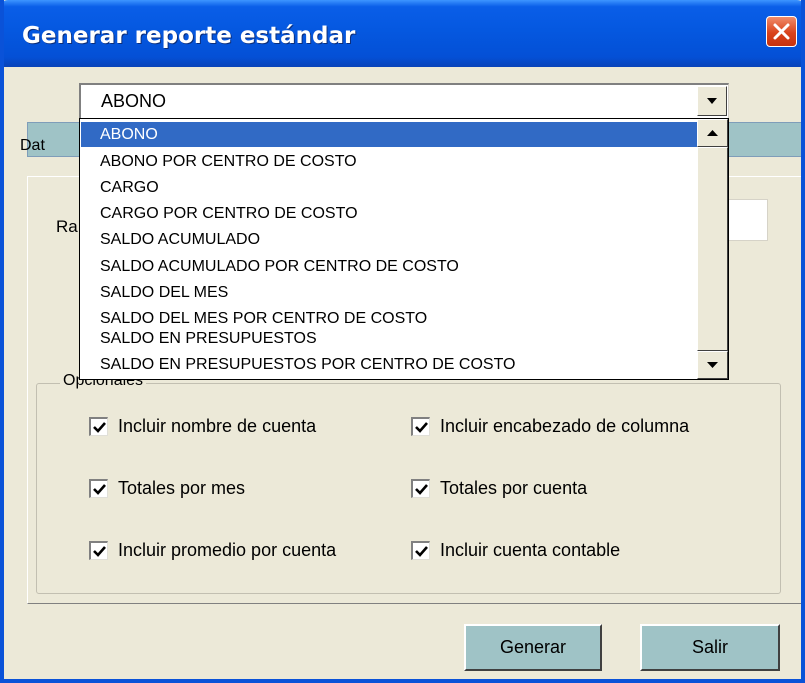 The width and height of the screenshot is (805, 683). Describe the element at coordinates (134, 101) in the screenshot. I see `combo-selected-value: ABONO` at that location.